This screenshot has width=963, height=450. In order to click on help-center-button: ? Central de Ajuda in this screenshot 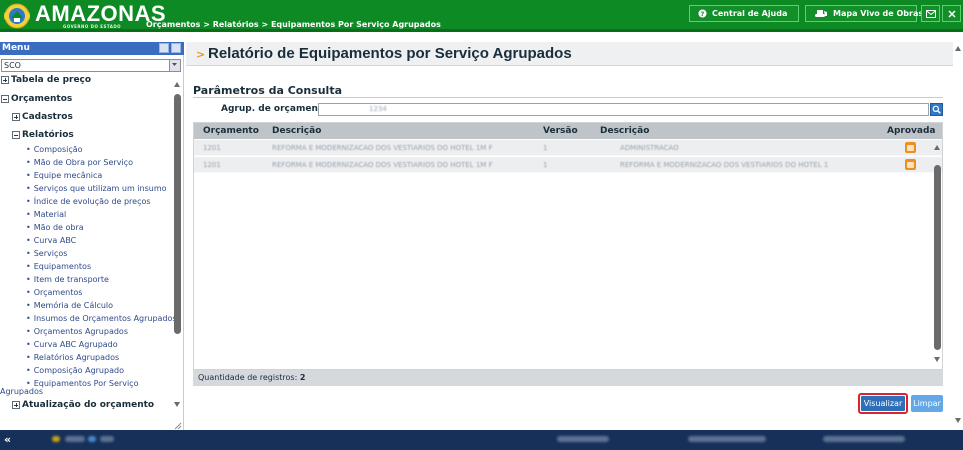, I will do `click(744, 13)`.